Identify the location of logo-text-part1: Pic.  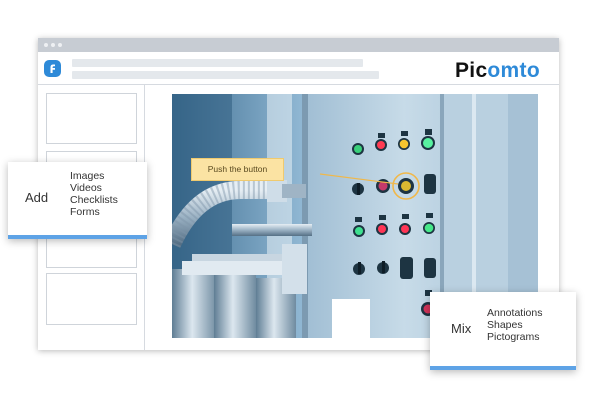
(471, 70).